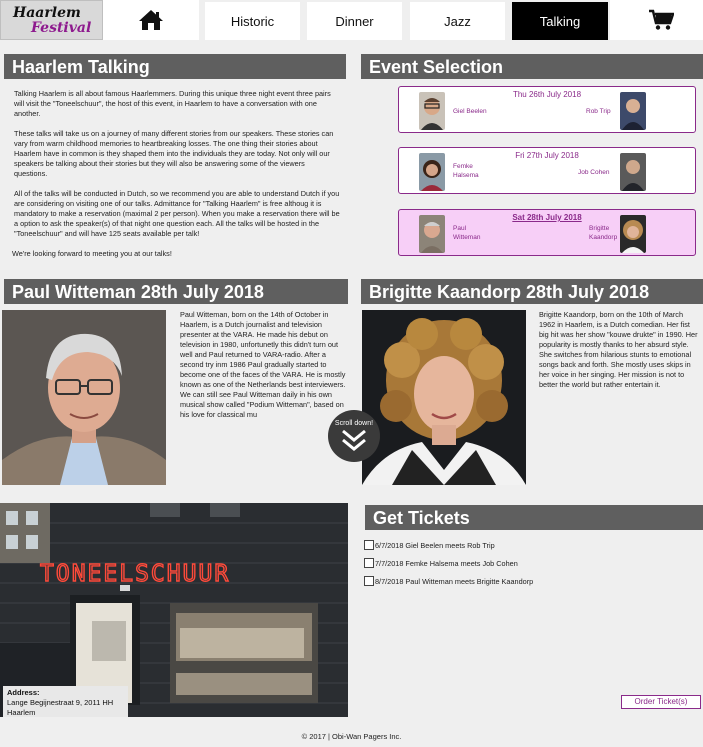 This screenshot has width=703, height=747. I want to click on event-speaker-right: Job Cohen, so click(594, 172).